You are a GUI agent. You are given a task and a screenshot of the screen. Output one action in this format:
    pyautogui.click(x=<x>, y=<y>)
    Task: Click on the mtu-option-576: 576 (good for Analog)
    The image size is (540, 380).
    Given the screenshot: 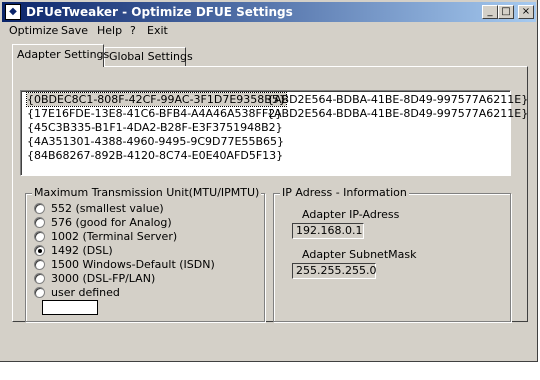 What is the action you would take?
    pyautogui.click(x=103, y=222)
    